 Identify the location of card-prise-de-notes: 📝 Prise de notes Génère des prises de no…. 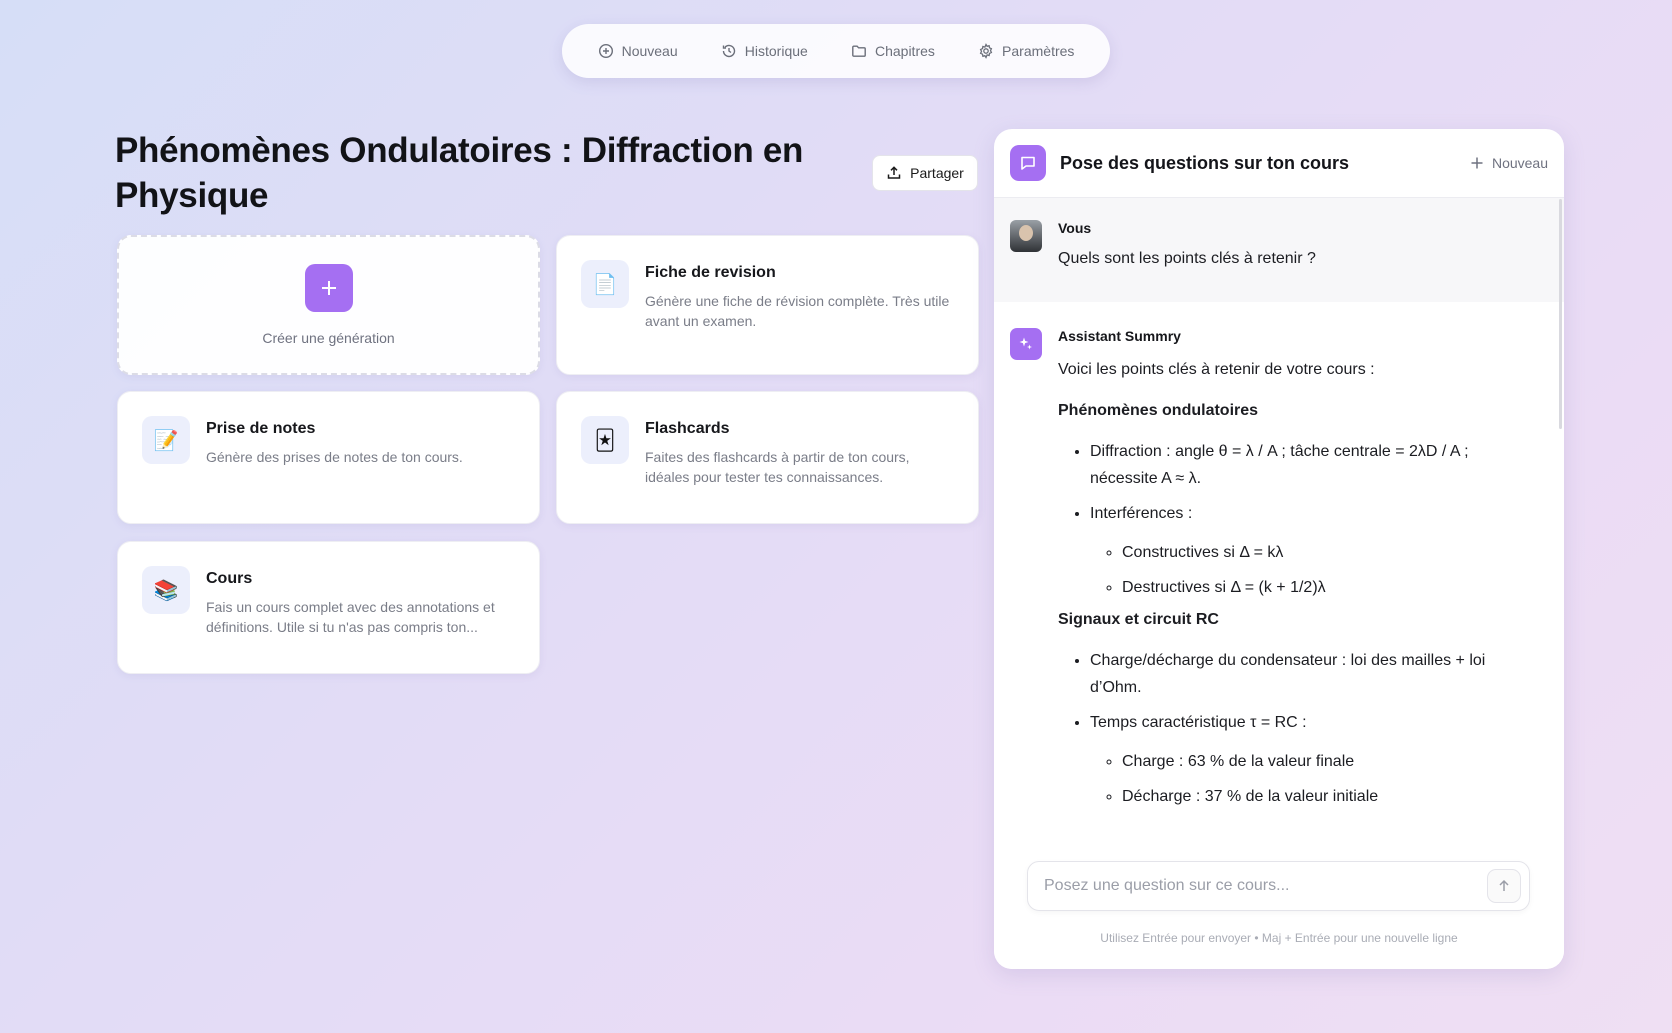
(328, 457).